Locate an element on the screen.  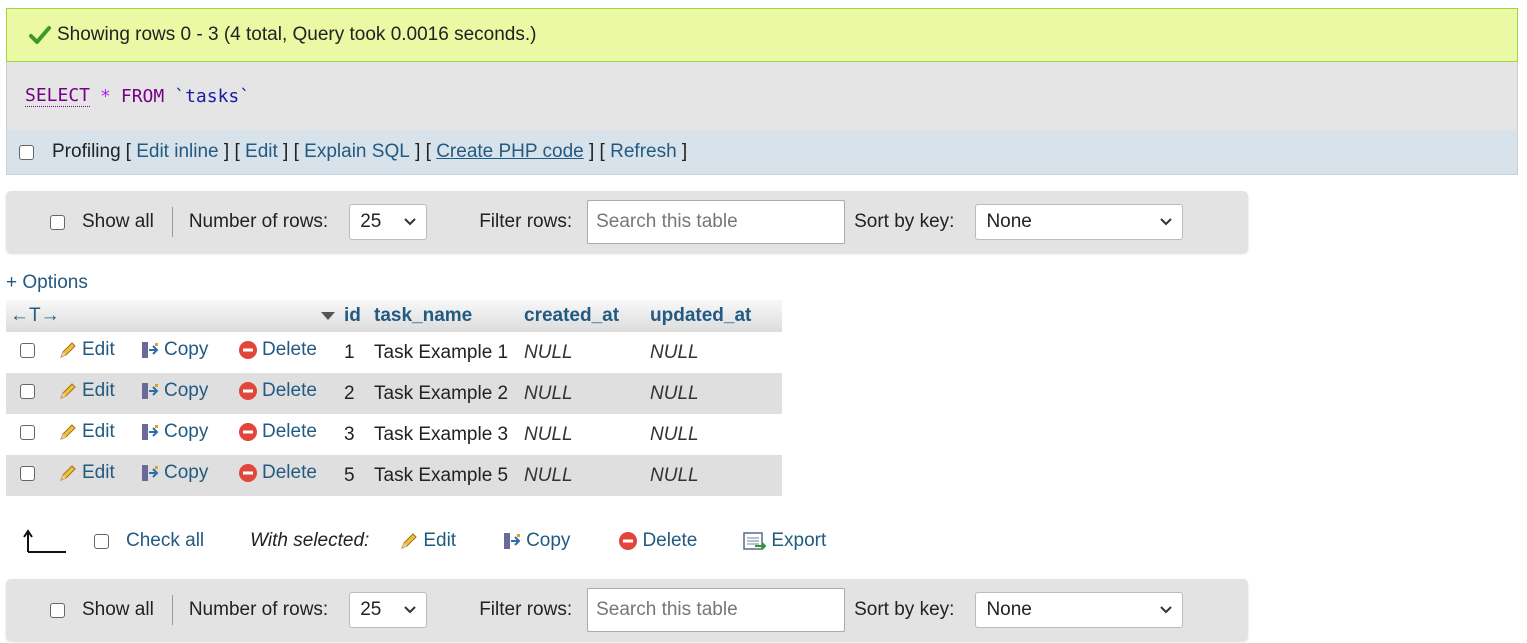
cell-task-name: Task Example 3 is located at coordinates (445, 434).